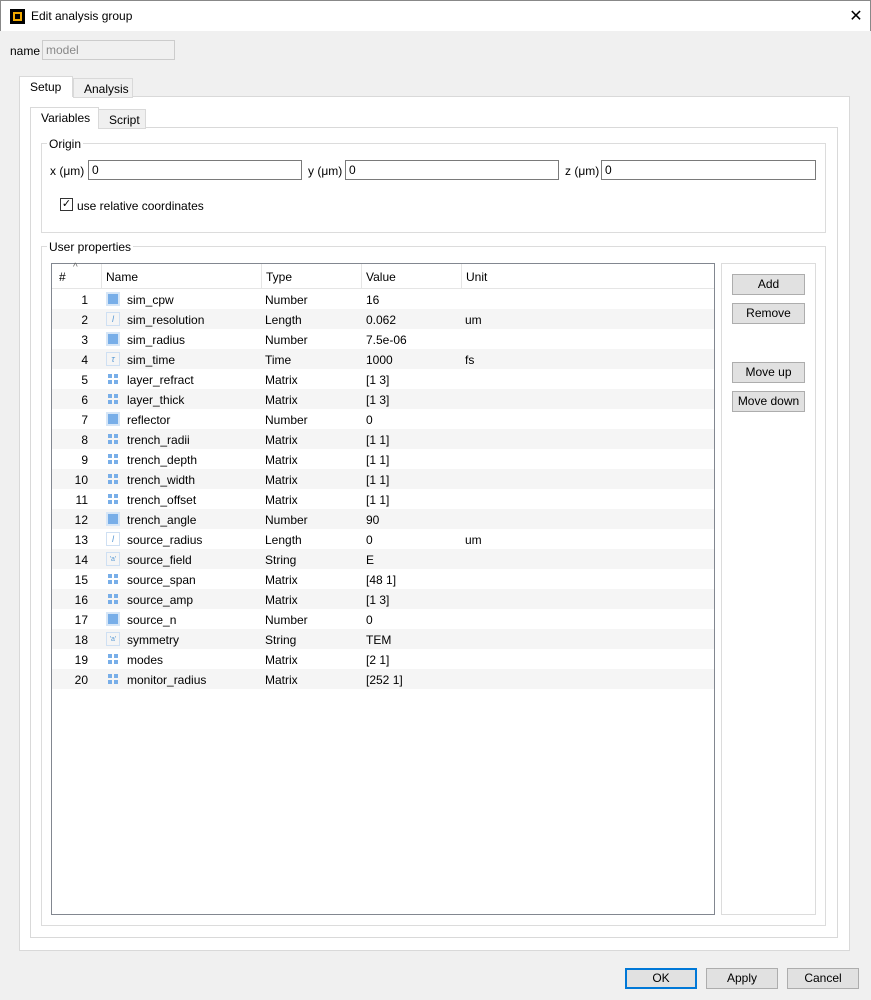 This screenshot has width=871, height=1000. I want to click on y-label: y (μm), so click(325, 171).